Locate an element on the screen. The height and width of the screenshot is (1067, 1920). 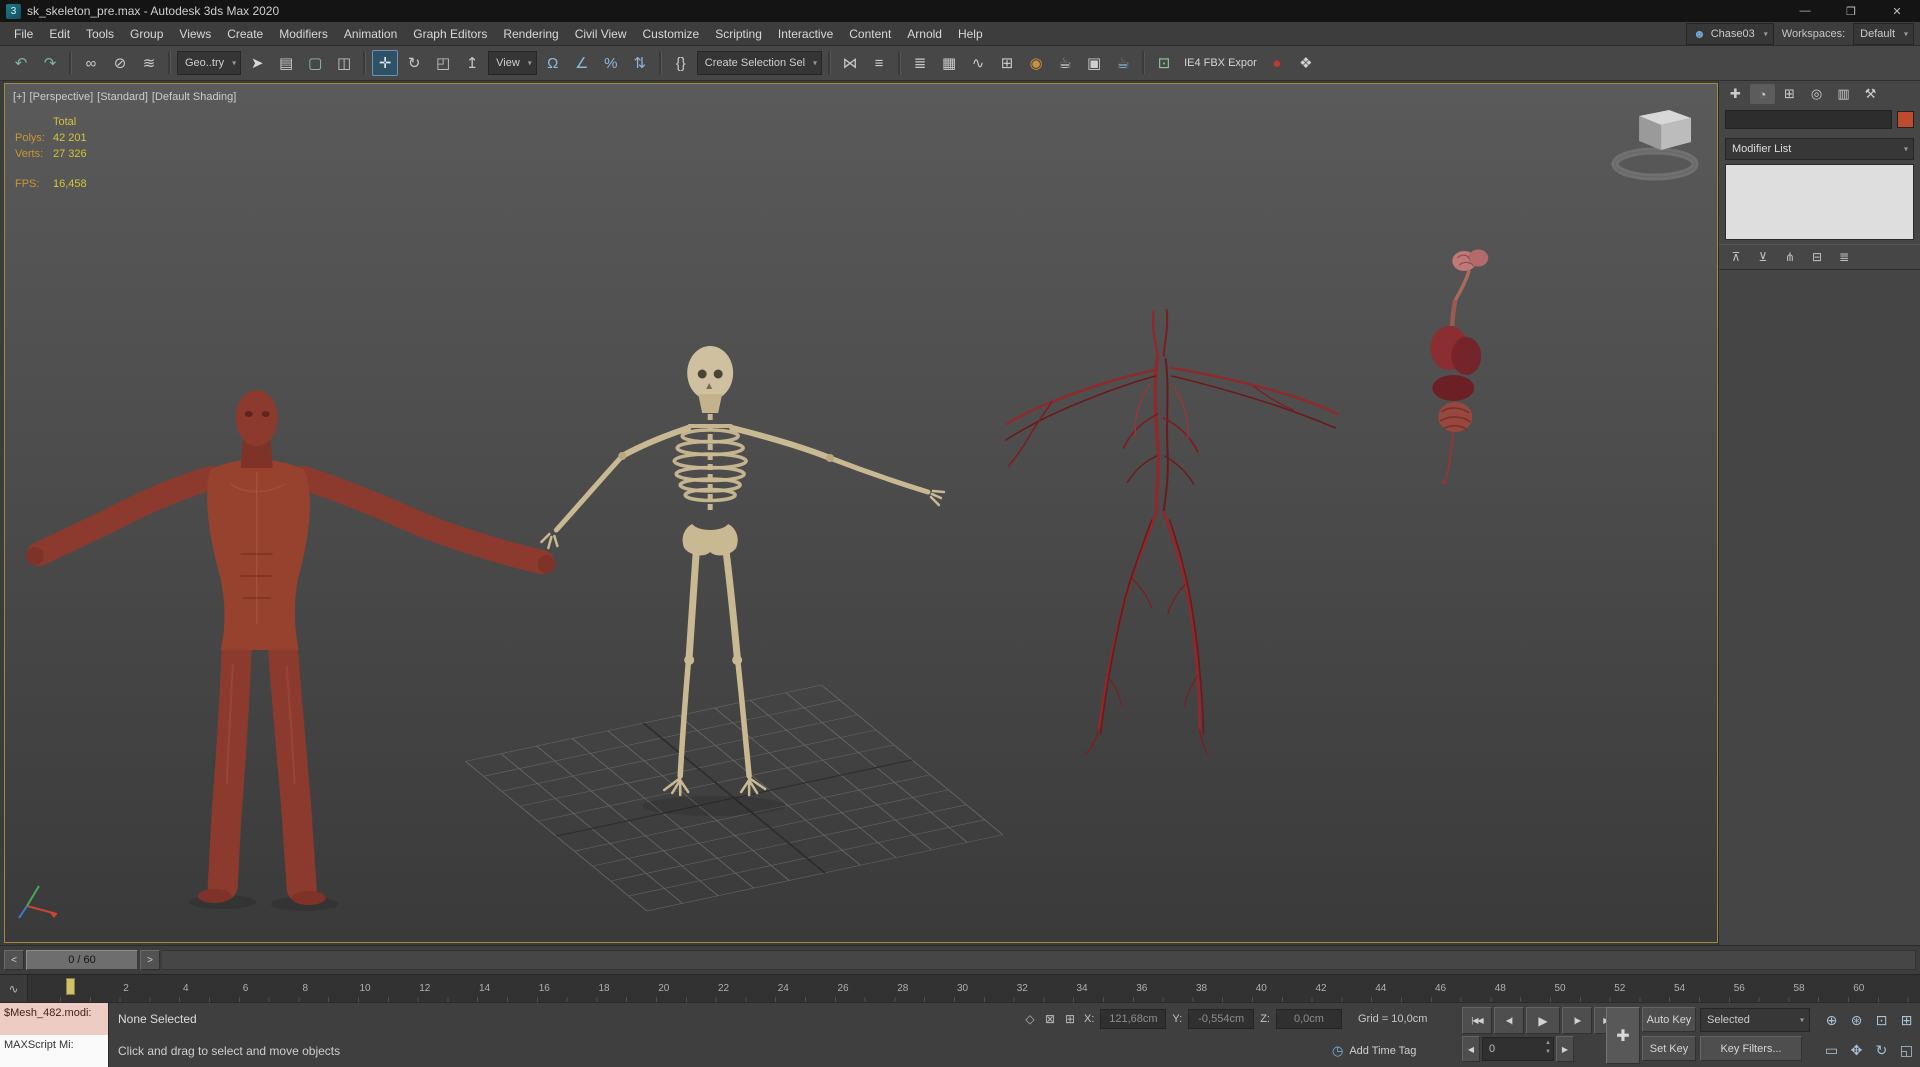
previous-frame-button: ◀| is located at coordinates (1509, 1020).